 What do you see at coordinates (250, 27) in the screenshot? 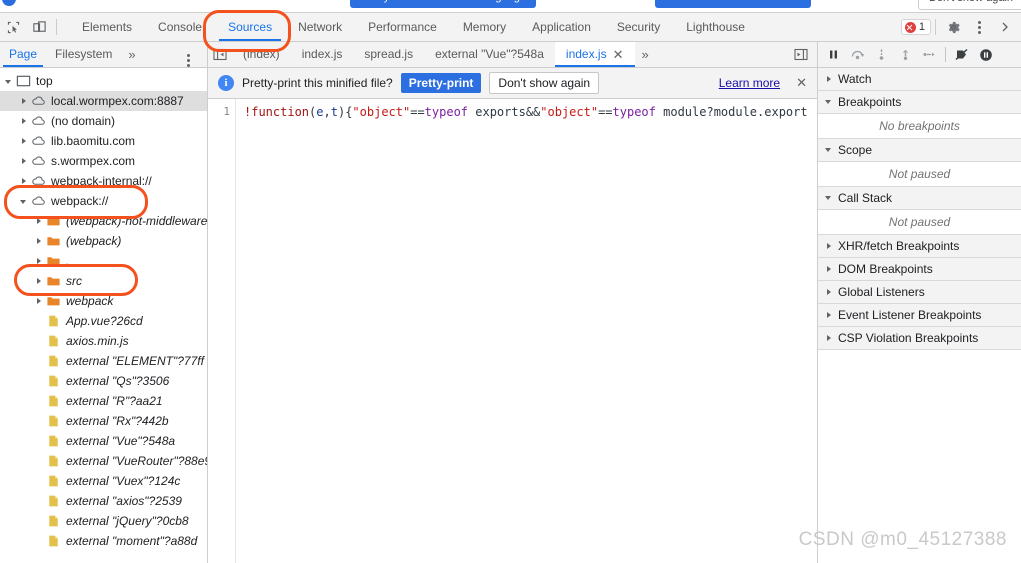
I see `tab-sources: Sources` at bounding box center [250, 27].